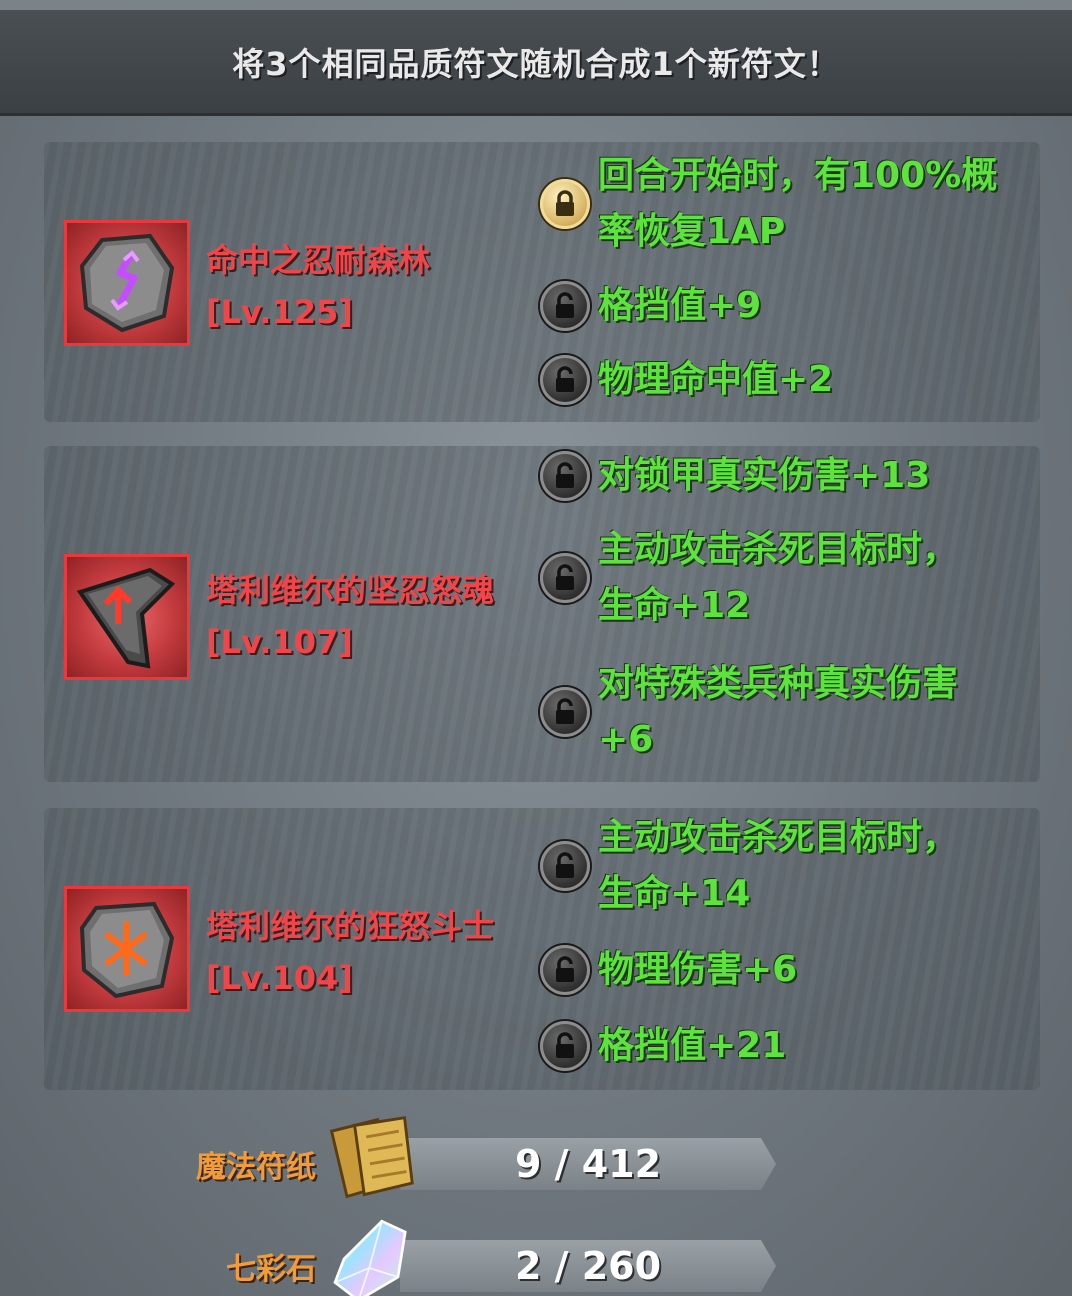 This screenshot has width=1072, height=1296. What do you see at coordinates (769, 1046) in the screenshot?
I see `rune-3-attr-3: 格挡值+21` at bounding box center [769, 1046].